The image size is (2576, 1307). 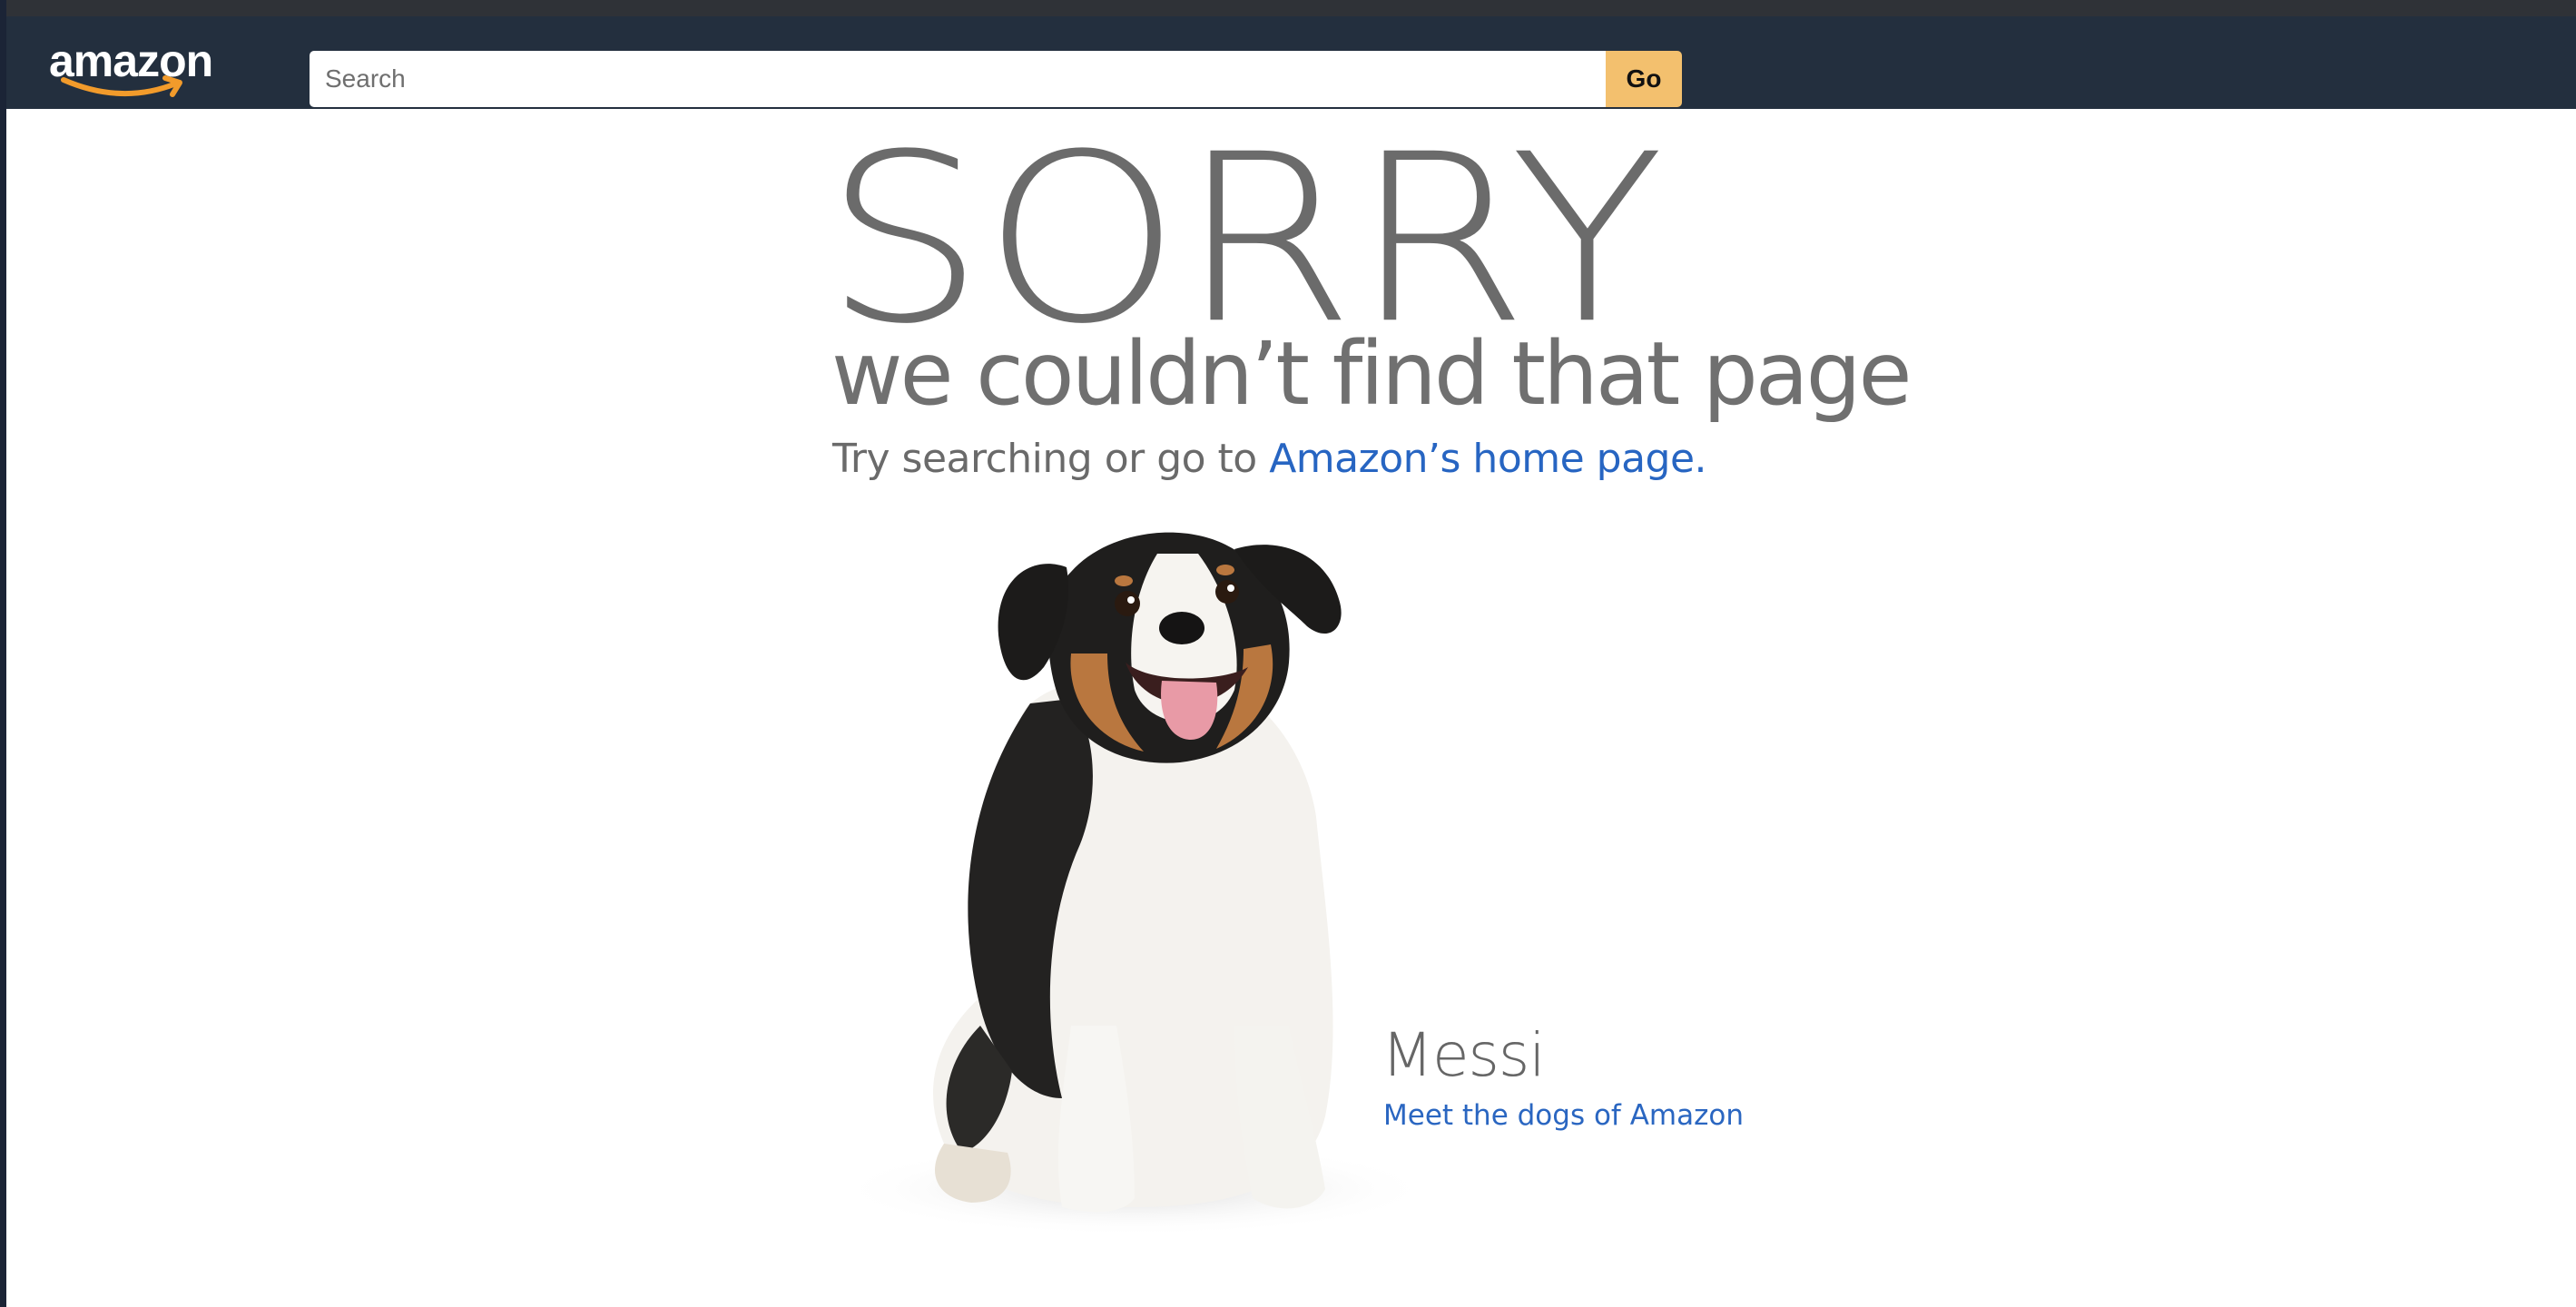 What do you see at coordinates (1051, 459) in the screenshot?
I see `try-text: Try searching or go to` at bounding box center [1051, 459].